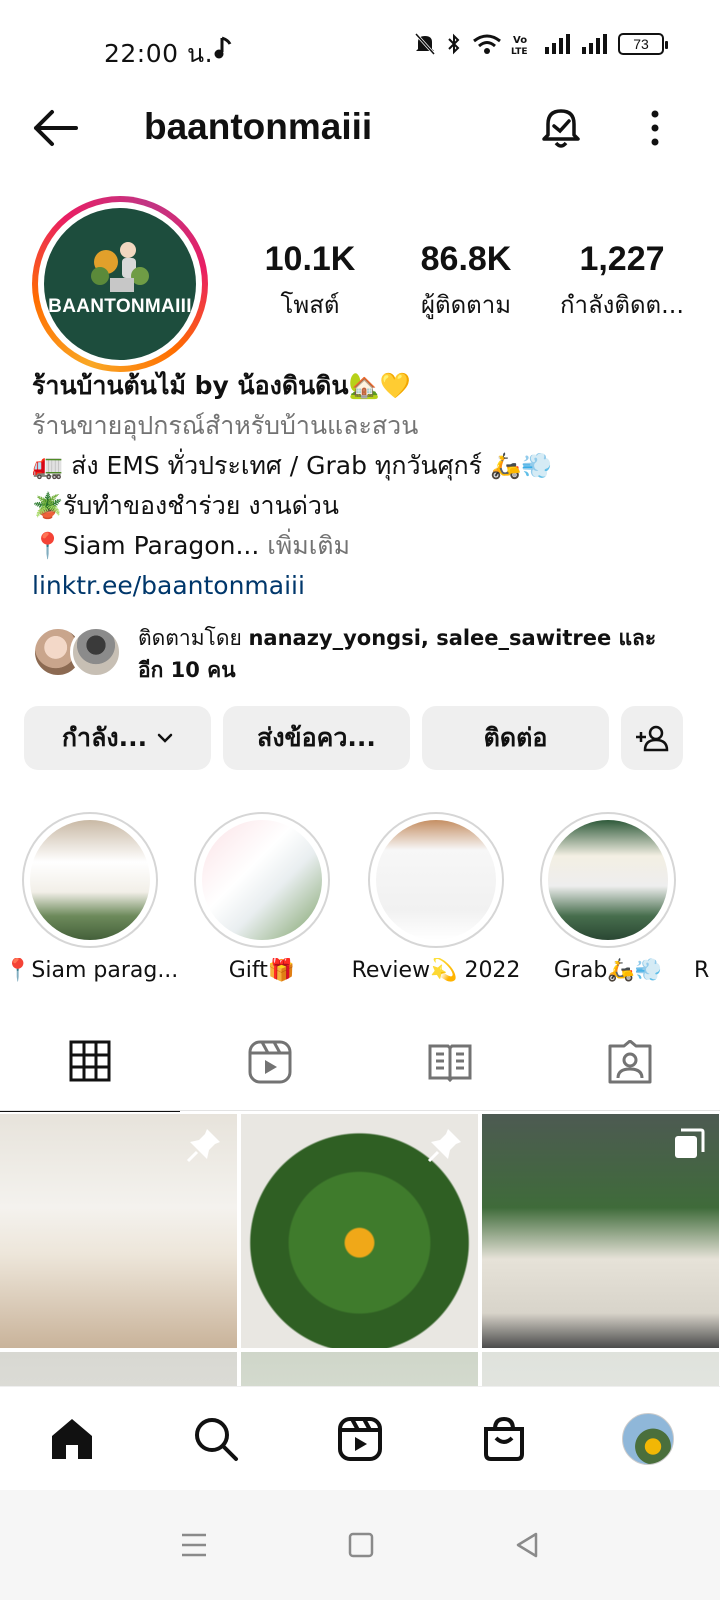  Describe the element at coordinates (186, 505) in the screenshot. I see `bio-line-souvenir: 🪴รับทำของชำร่วย งานด่วน` at that location.